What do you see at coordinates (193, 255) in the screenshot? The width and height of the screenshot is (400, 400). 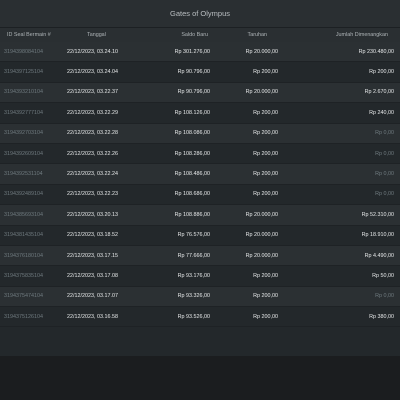 I see `row-saldo: Rp 77.666,00` at bounding box center [193, 255].